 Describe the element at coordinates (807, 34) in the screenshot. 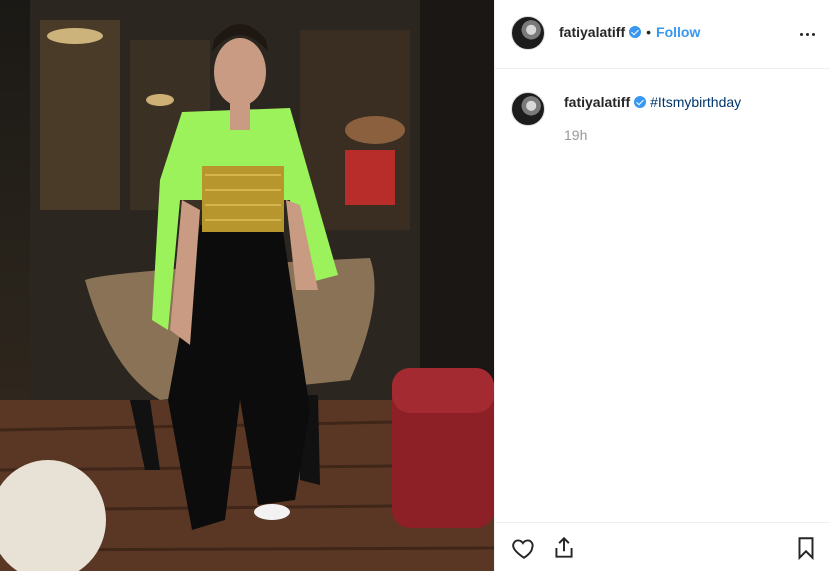

I see `more-options-icon` at that location.